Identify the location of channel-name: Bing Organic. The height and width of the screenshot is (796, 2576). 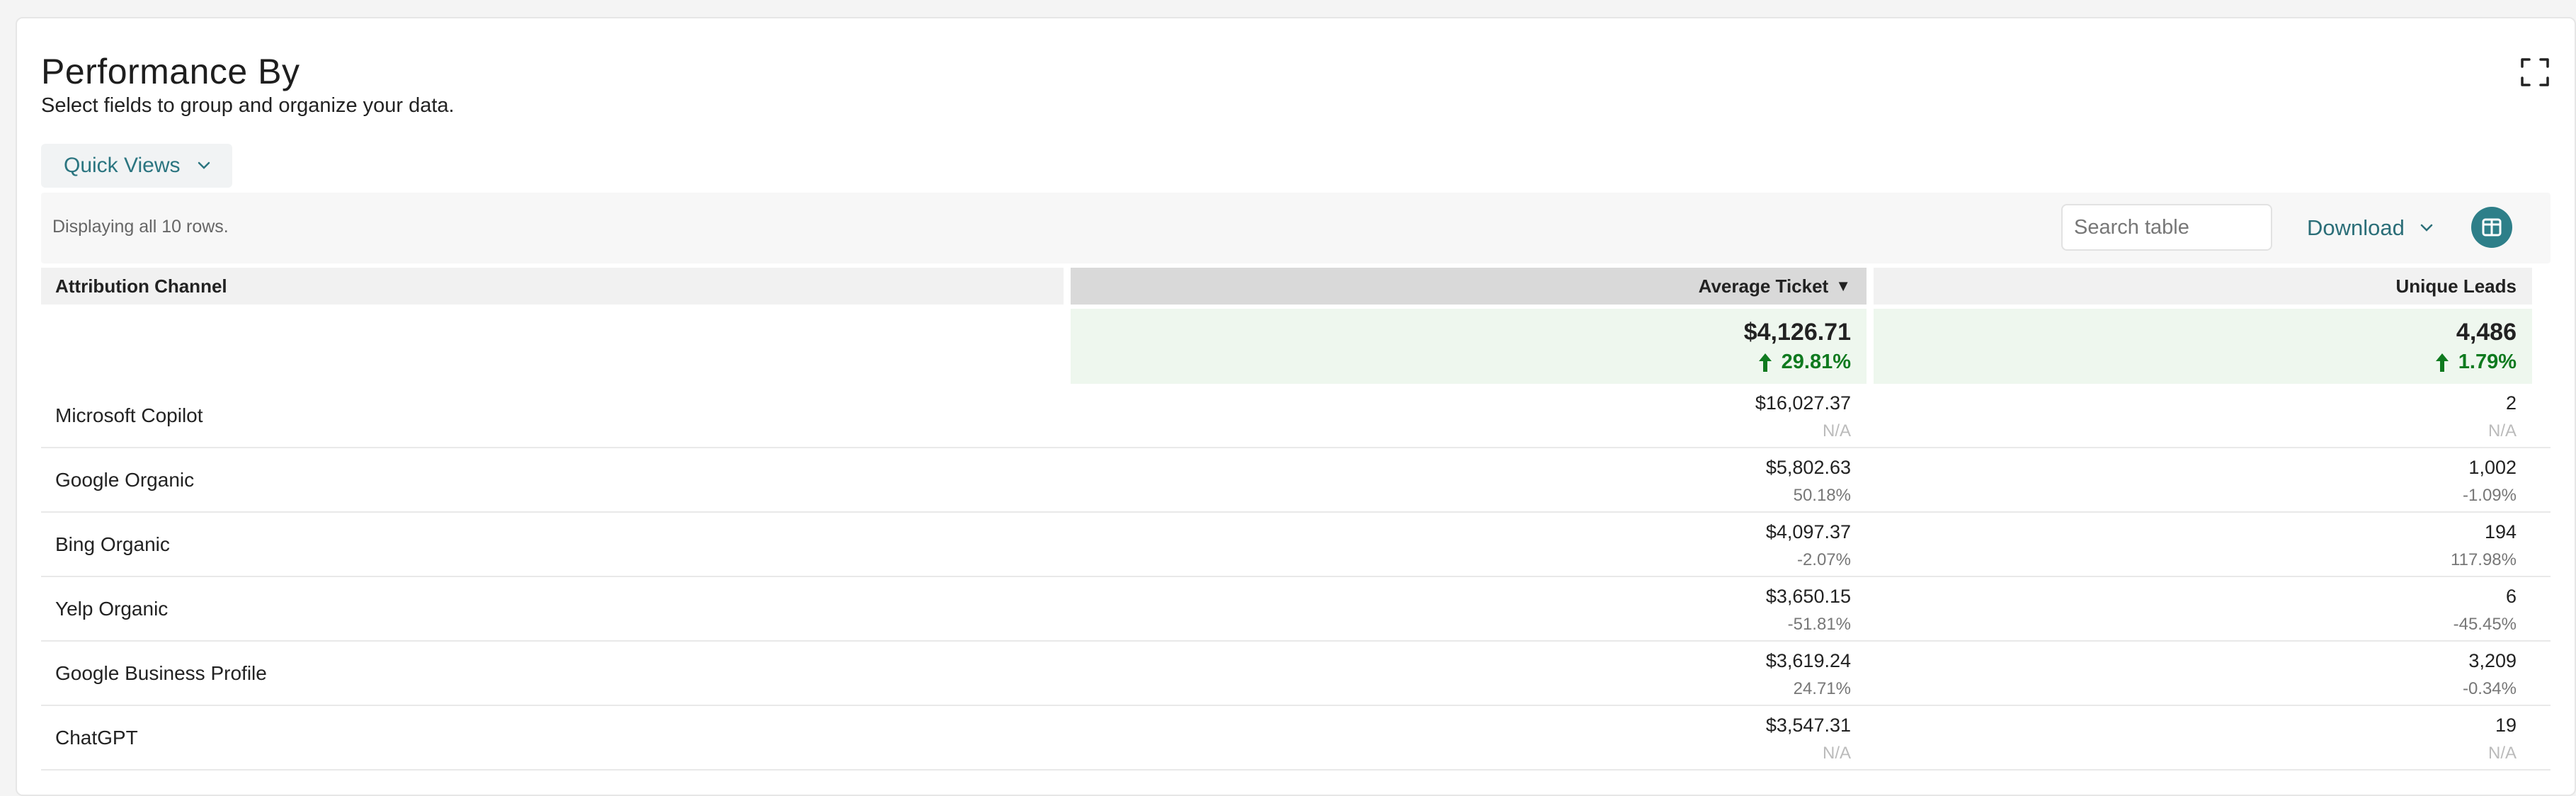
(113, 544).